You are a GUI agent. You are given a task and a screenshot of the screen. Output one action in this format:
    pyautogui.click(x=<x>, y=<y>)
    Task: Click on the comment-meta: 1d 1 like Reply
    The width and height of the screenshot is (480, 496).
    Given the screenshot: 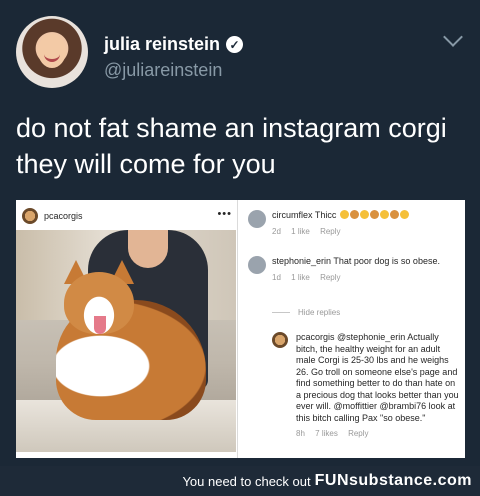 What is the action you would take?
    pyautogui.click(x=365, y=278)
    